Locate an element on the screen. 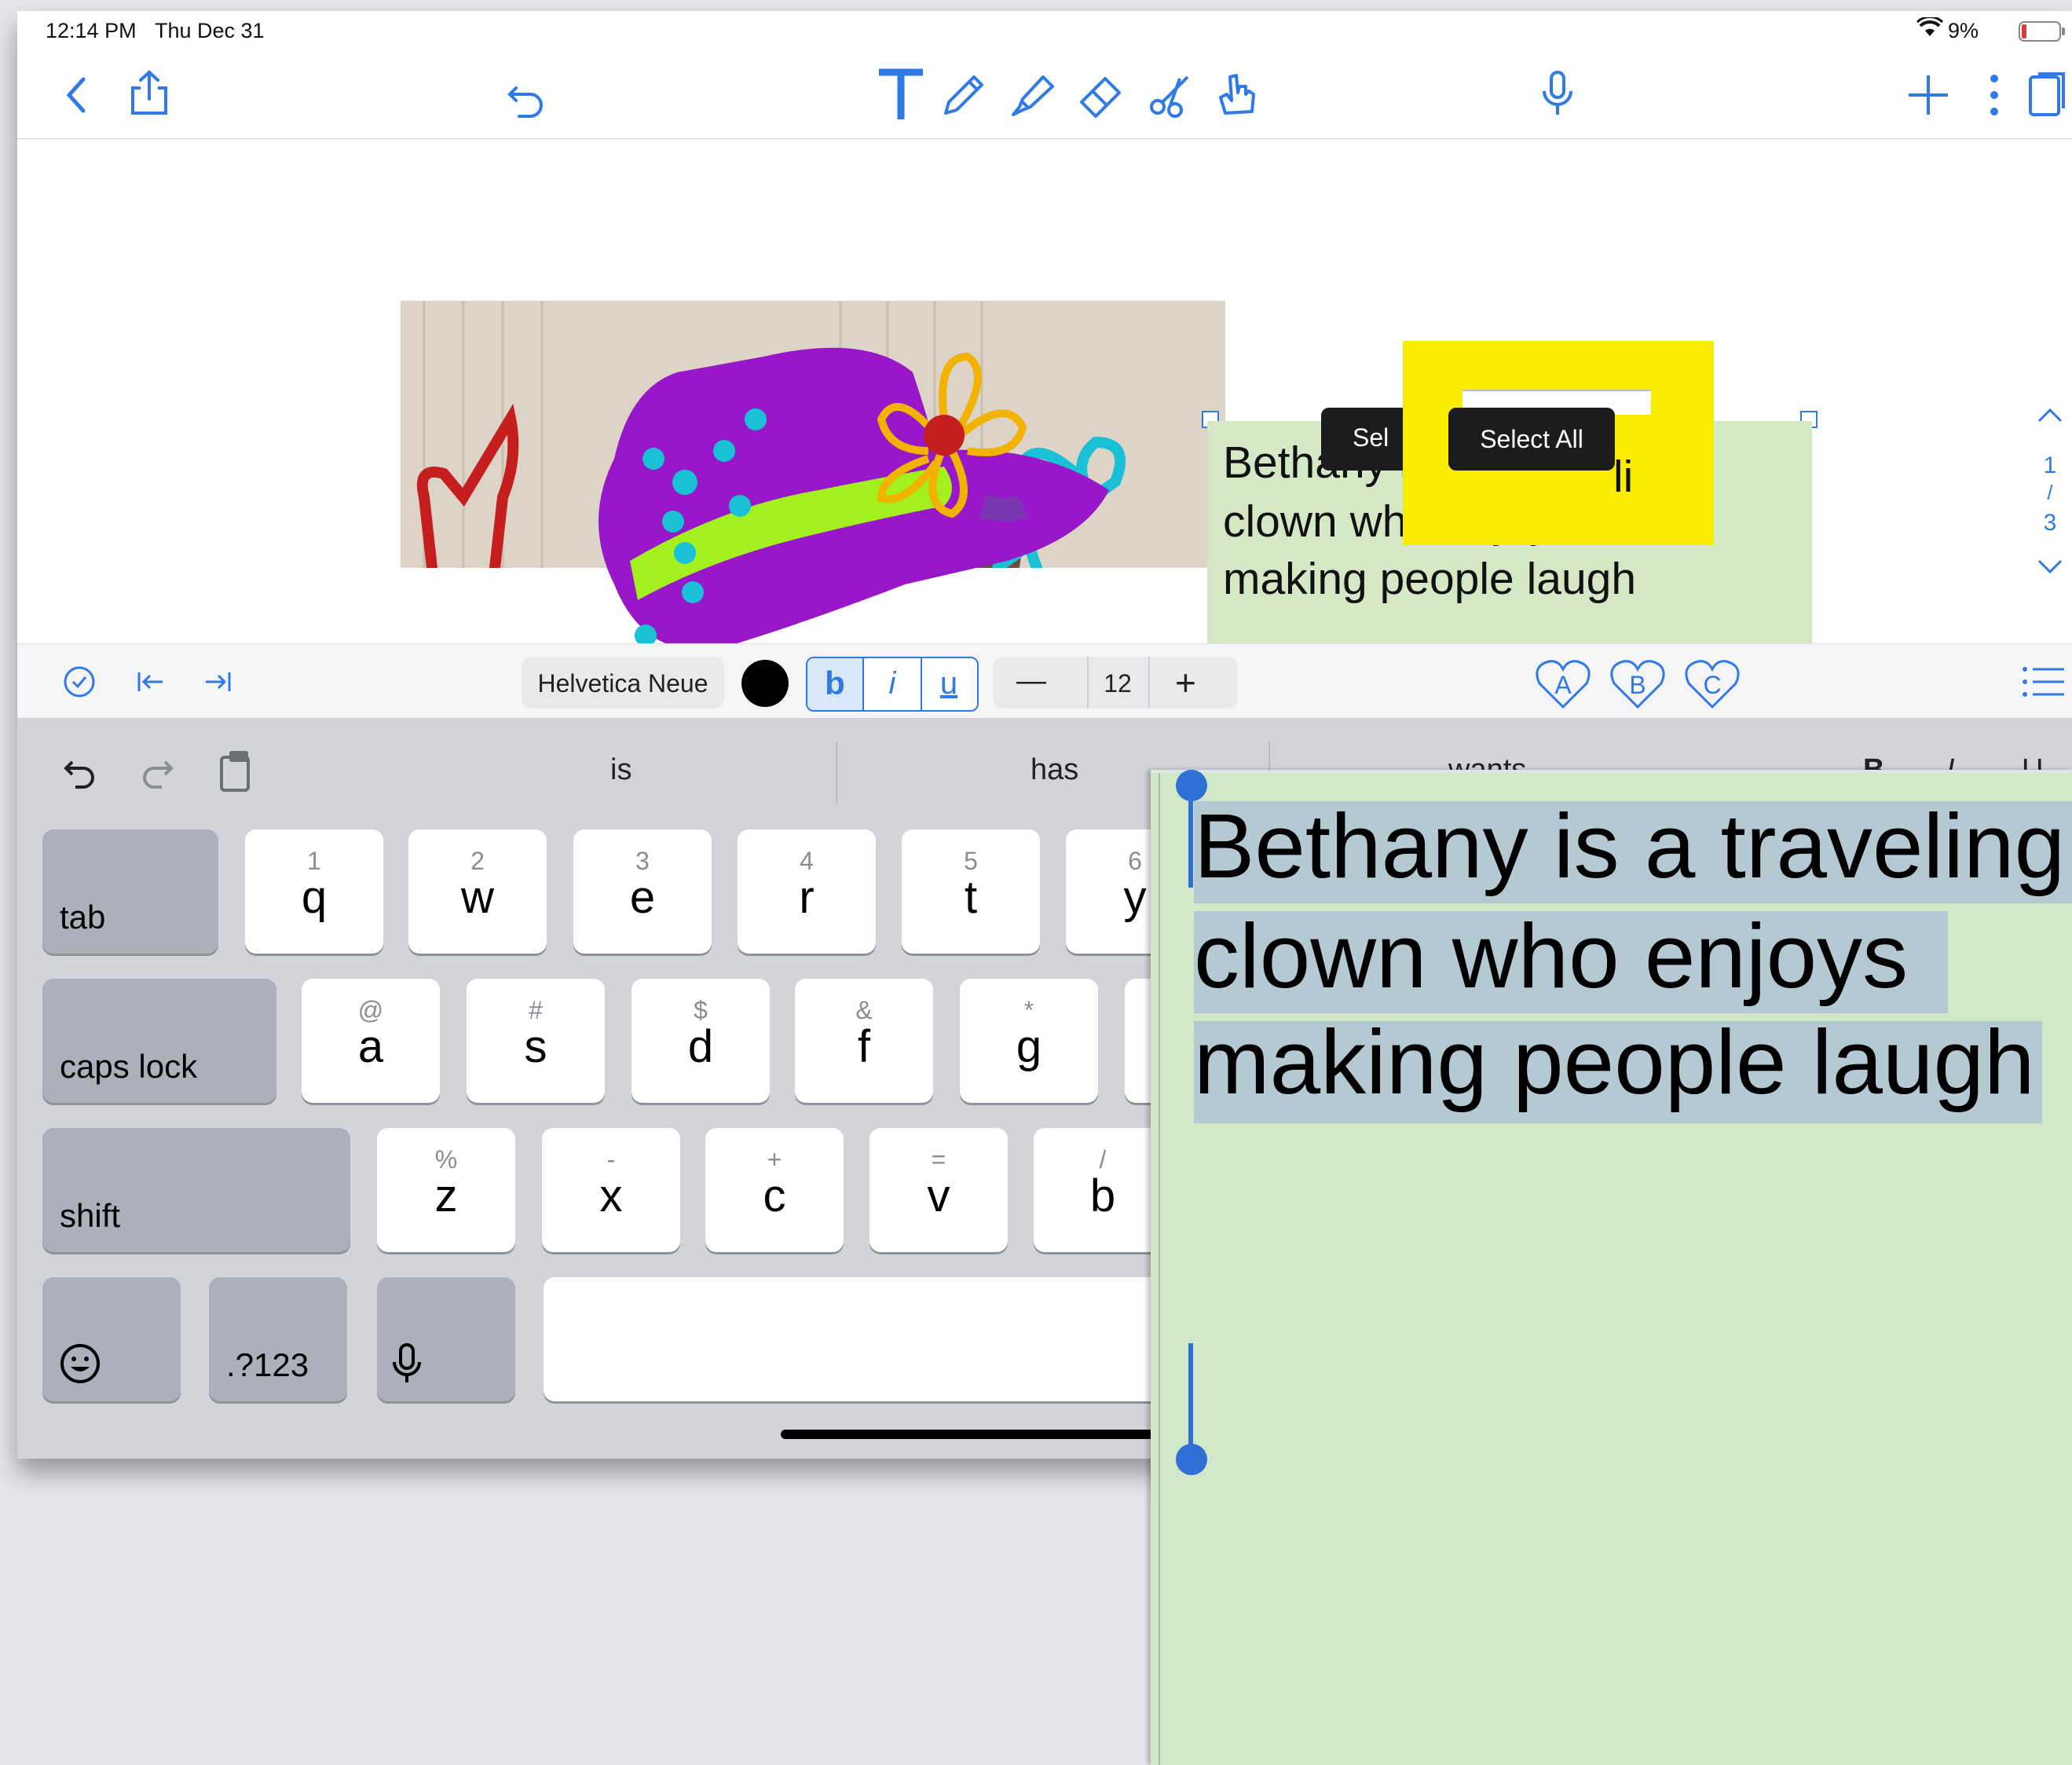  hat-drawing is located at coordinates (854, 499).